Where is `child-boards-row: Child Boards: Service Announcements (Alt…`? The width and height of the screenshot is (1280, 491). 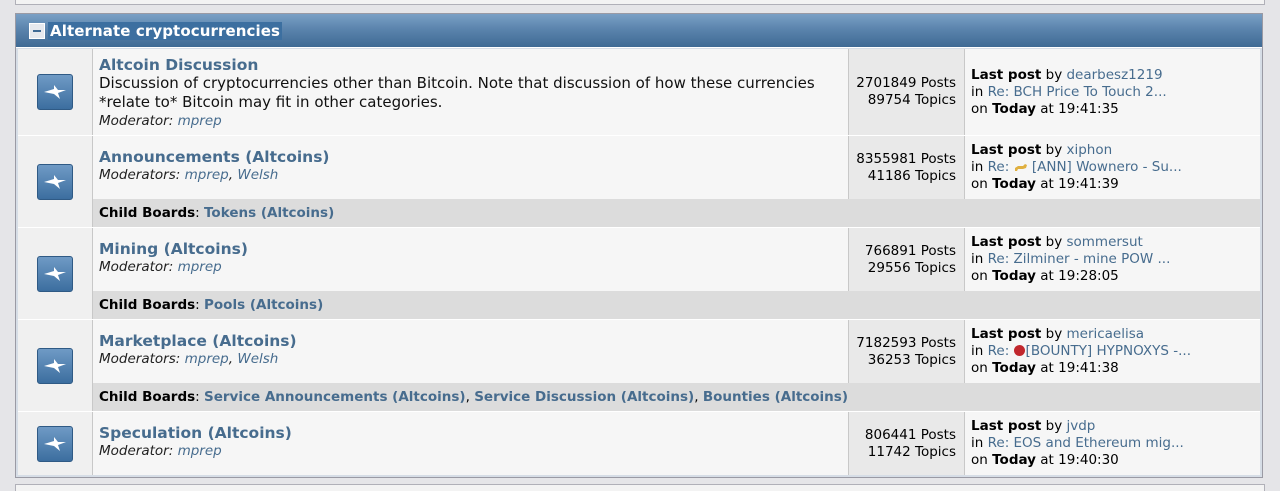
child-boards-row: Child Boards: Service Announcements (Alt… is located at coordinates (639, 397).